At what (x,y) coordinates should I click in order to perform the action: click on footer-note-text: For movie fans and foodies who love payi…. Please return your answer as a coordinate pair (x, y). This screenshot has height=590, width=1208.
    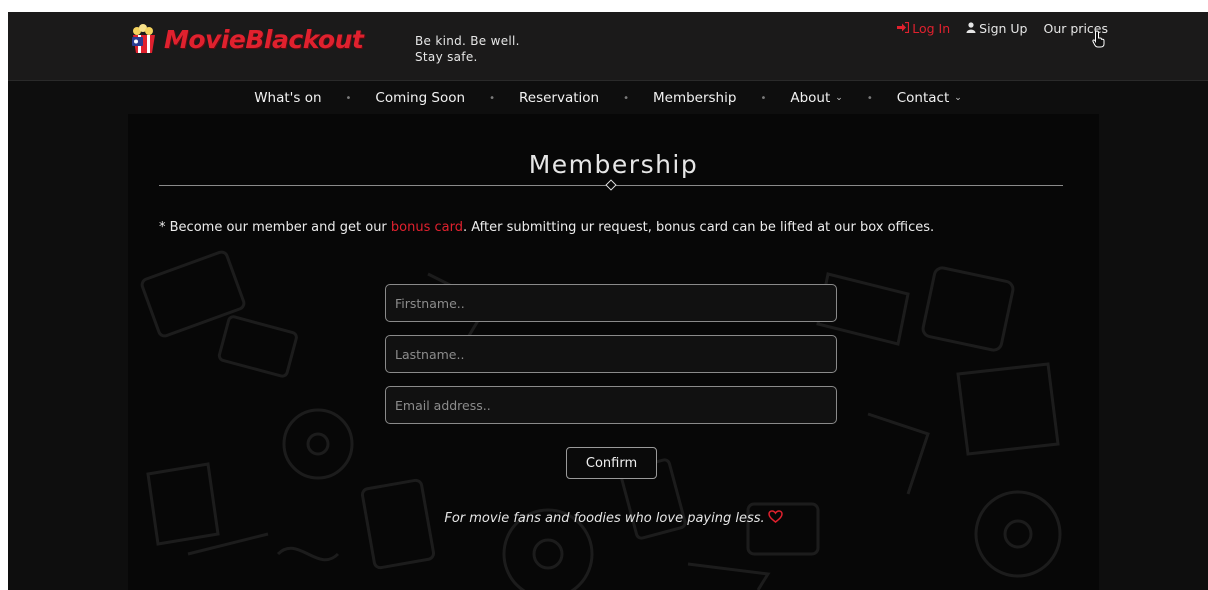
    Looking at the image, I should click on (604, 518).